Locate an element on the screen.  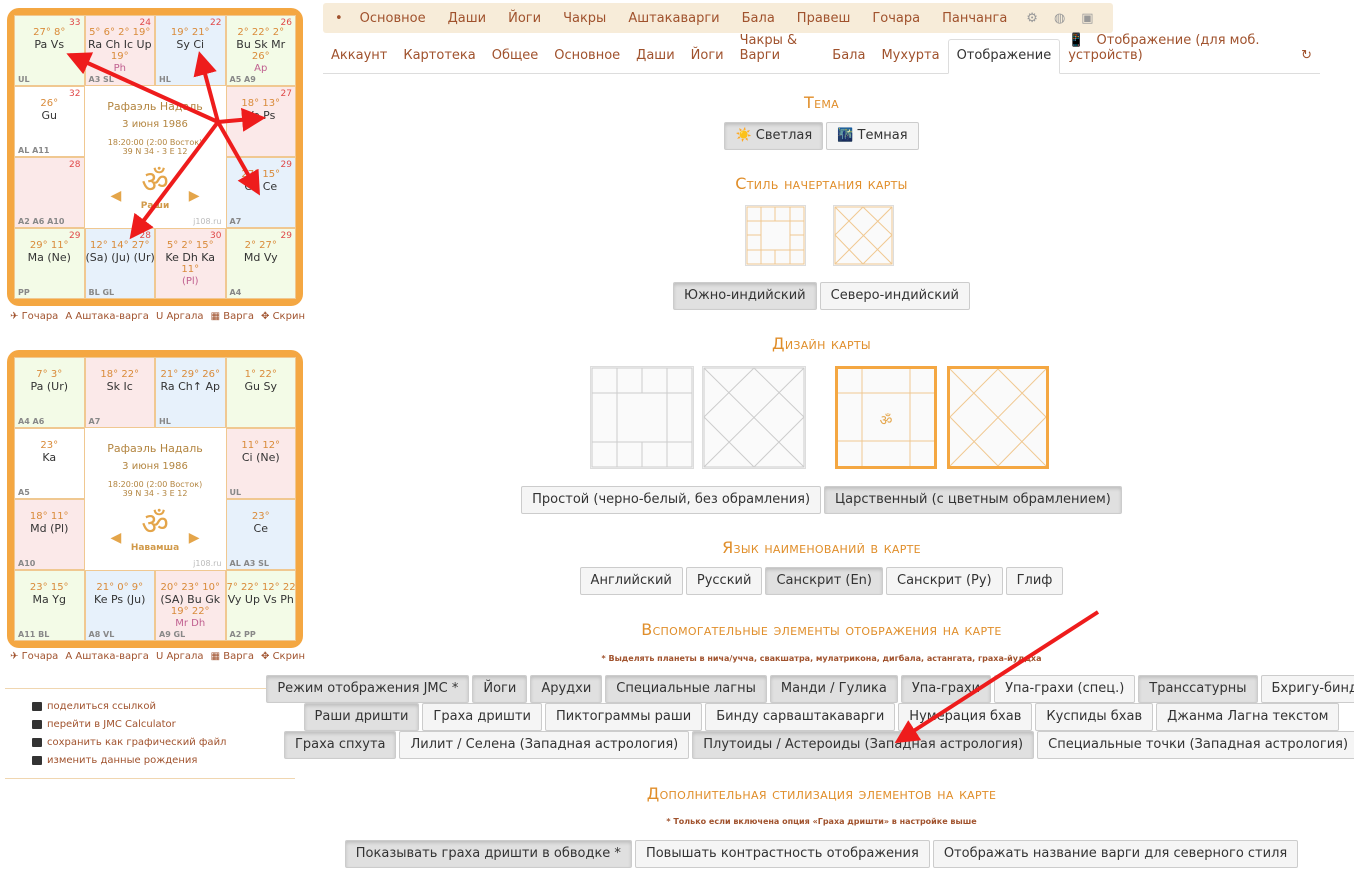
chart-house-cell: 30 5° 2° 15° Ke Dh Ka 11° (Pl) is located at coordinates (190, 263).